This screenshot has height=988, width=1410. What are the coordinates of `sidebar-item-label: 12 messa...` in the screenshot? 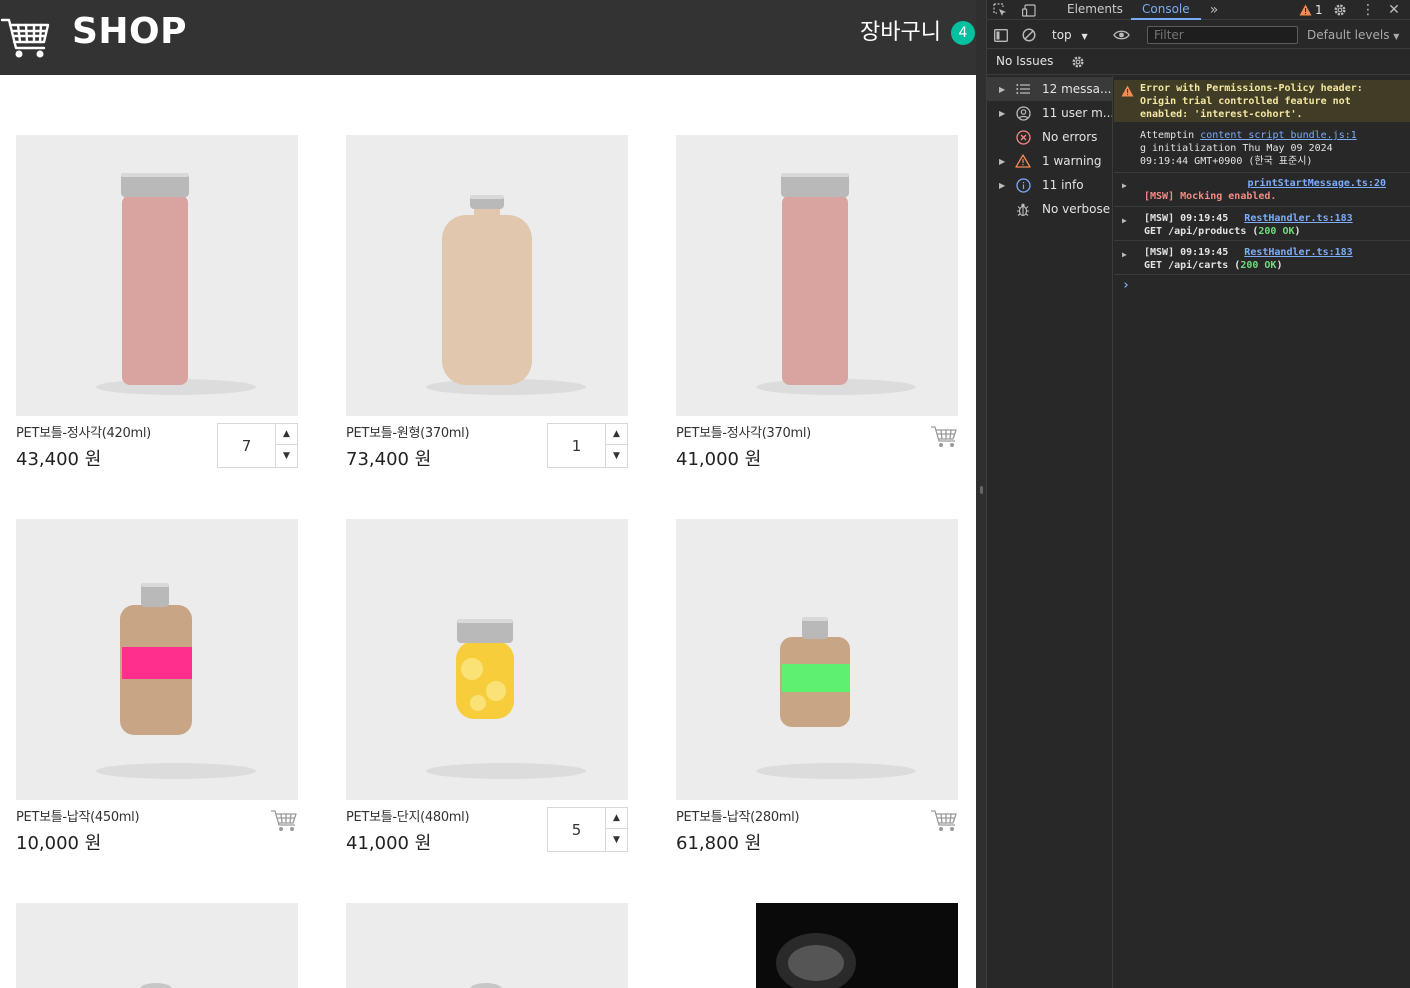 It's located at (1077, 89).